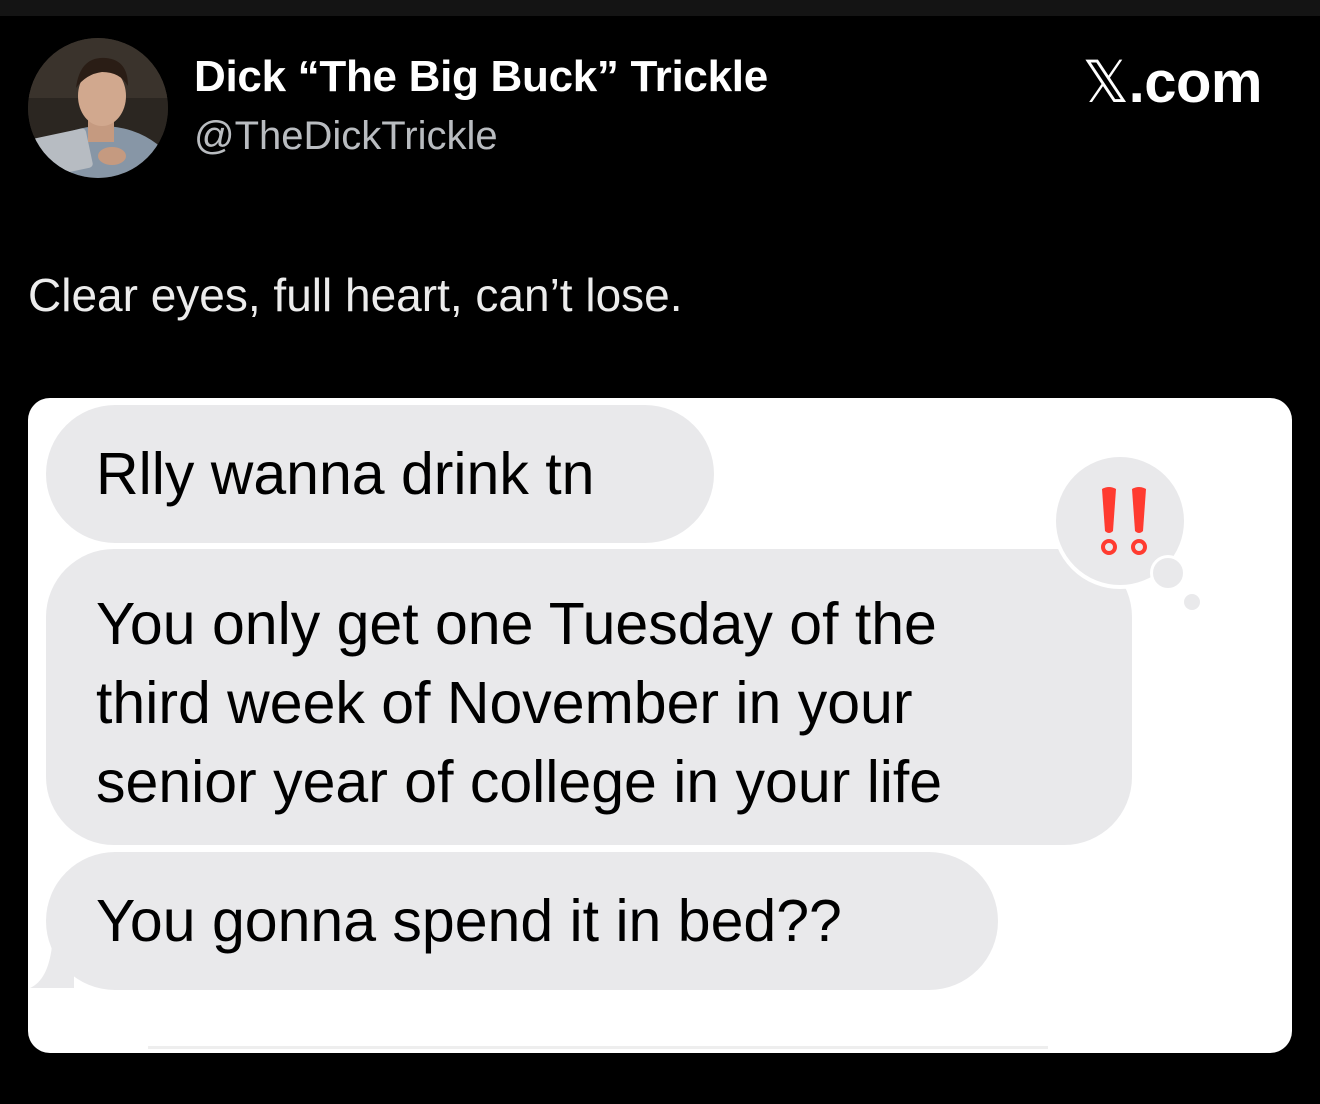  I want to click on x-logo-icon: 𝕏, so click(1105, 82).